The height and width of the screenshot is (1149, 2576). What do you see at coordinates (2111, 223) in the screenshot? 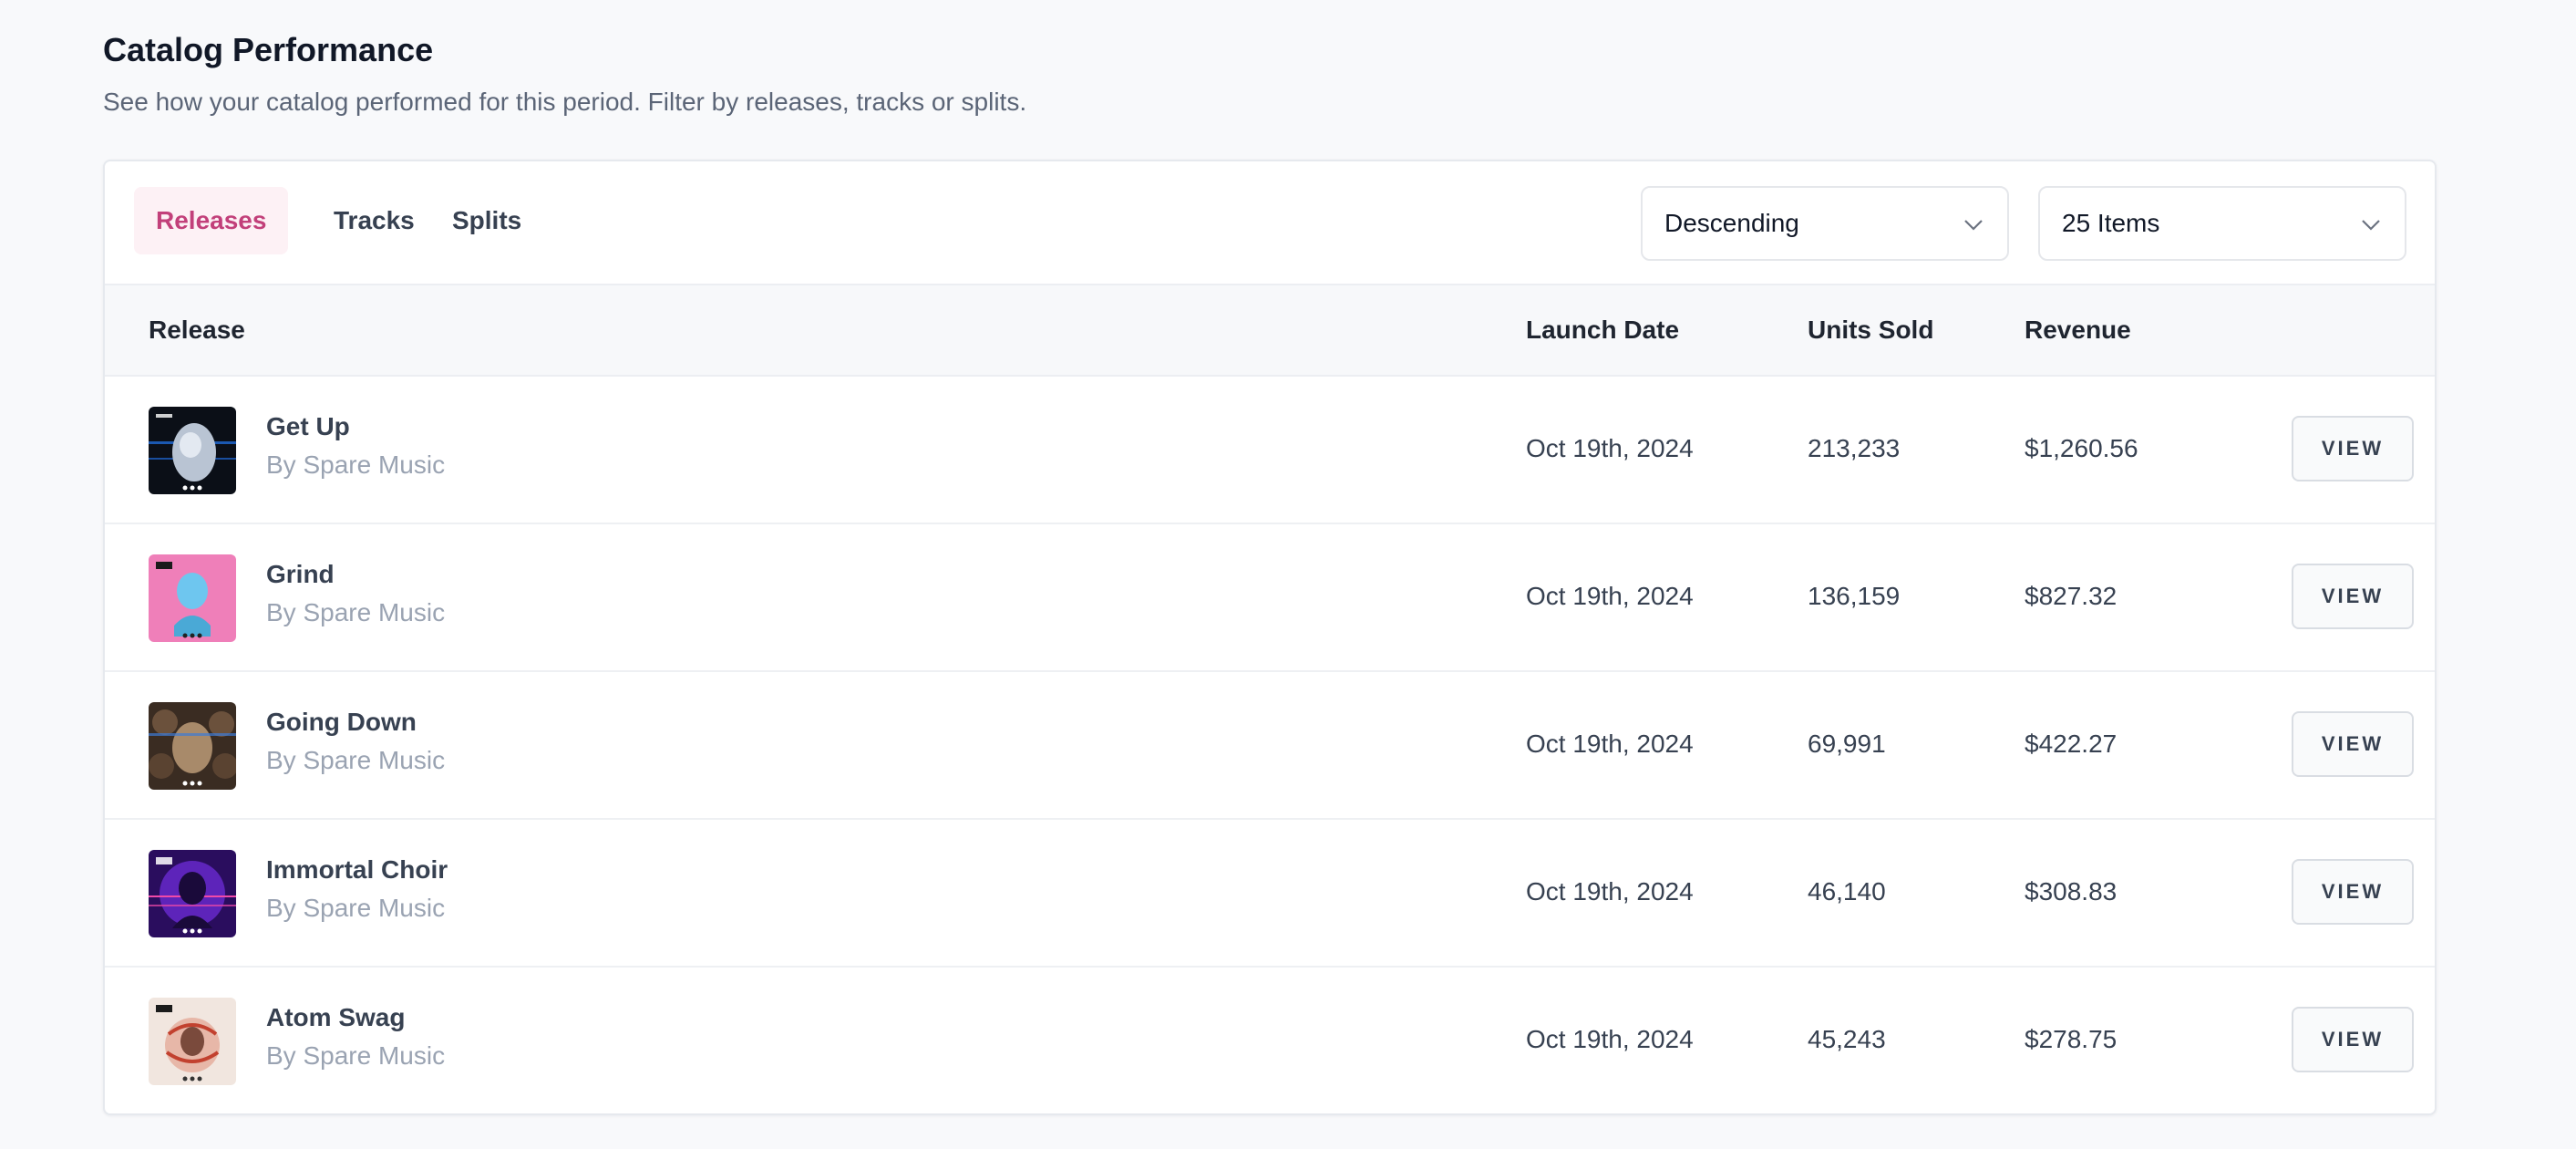
I see `page-size-value: 25 Items` at bounding box center [2111, 223].